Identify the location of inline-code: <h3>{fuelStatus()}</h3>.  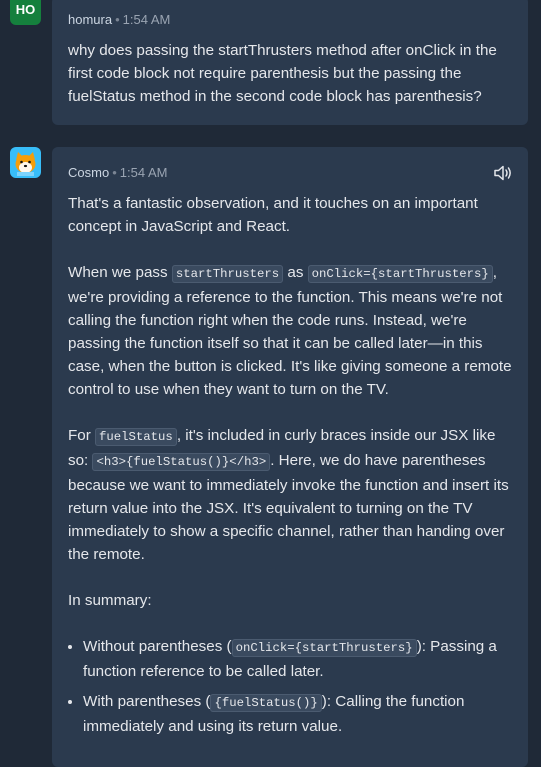
(181, 462).